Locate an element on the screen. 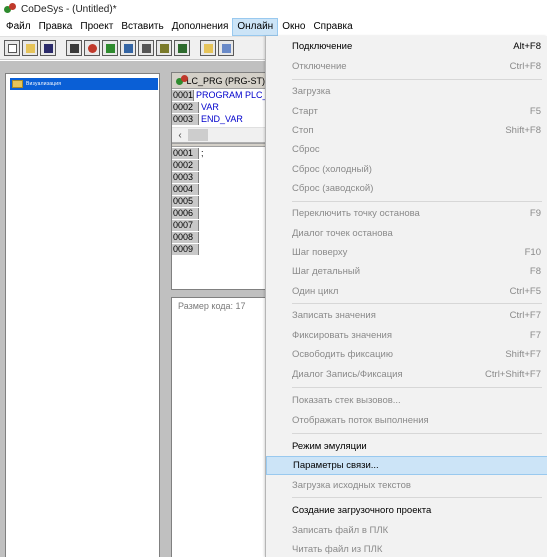 This screenshot has height=557, width=547. code-size-message: Размер кода: 17 is located at coordinates (212, 306).